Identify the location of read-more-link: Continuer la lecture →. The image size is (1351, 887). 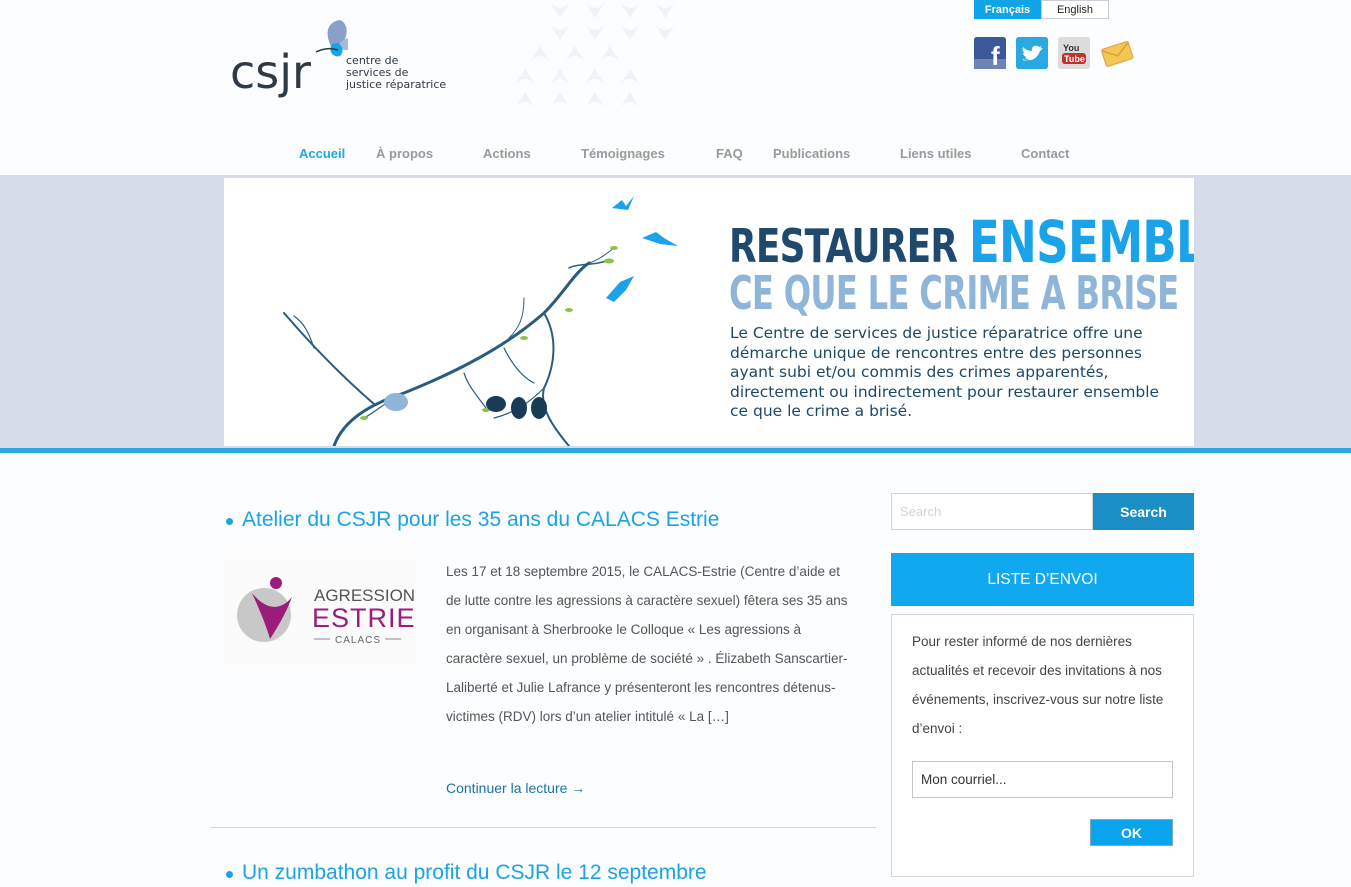
(515, 788).